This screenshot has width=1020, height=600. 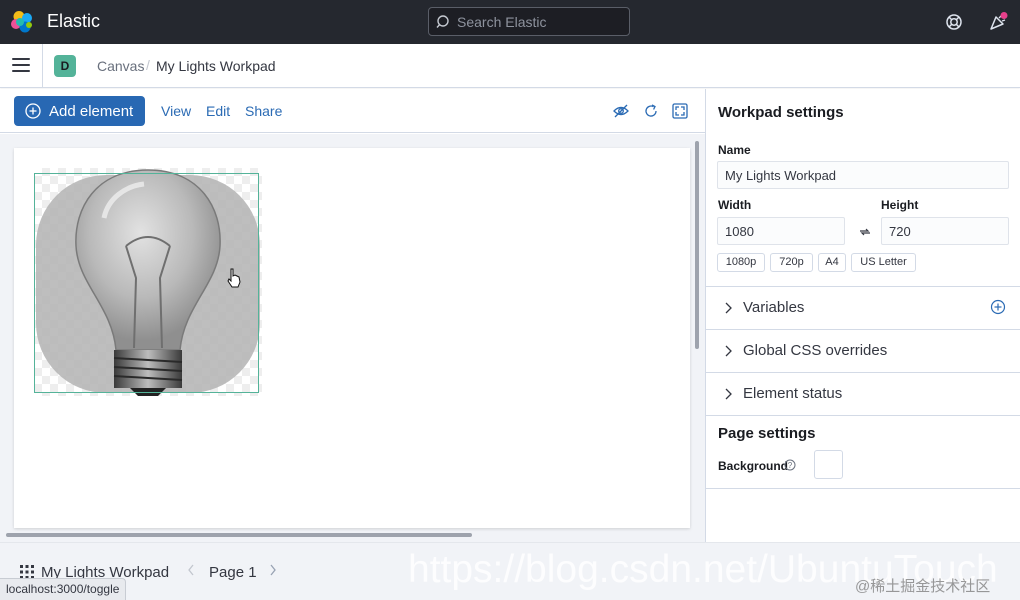 I want to click on breadcrumb-canvas: Canvas, so click(x=120, y=66).